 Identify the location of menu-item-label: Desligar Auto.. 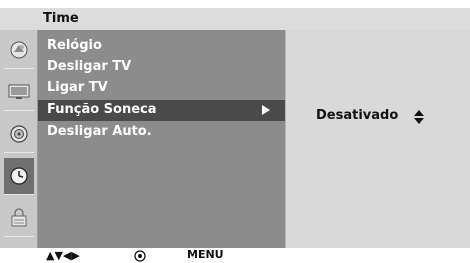
(99, 131).